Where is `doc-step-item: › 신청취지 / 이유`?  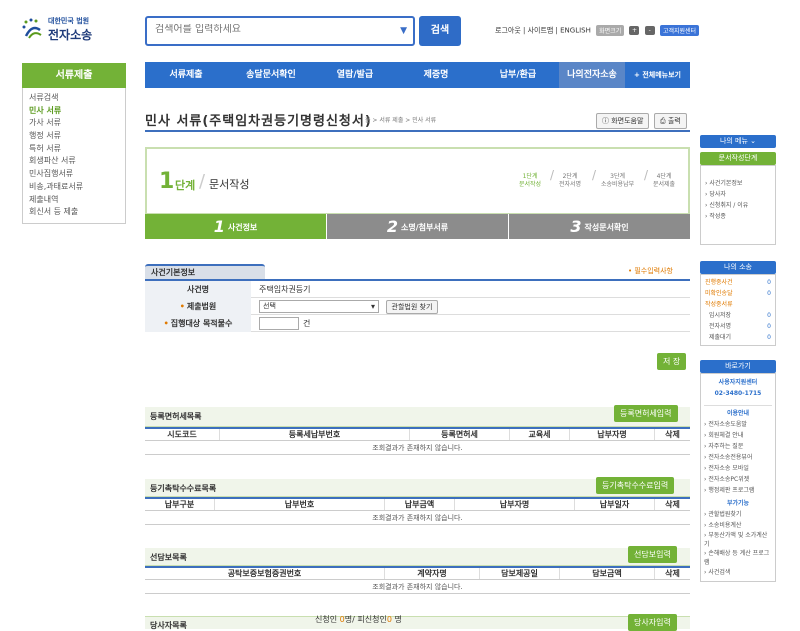
doc-step-item: › 신청취지 / 이유 is located at coordinates (738, 205).